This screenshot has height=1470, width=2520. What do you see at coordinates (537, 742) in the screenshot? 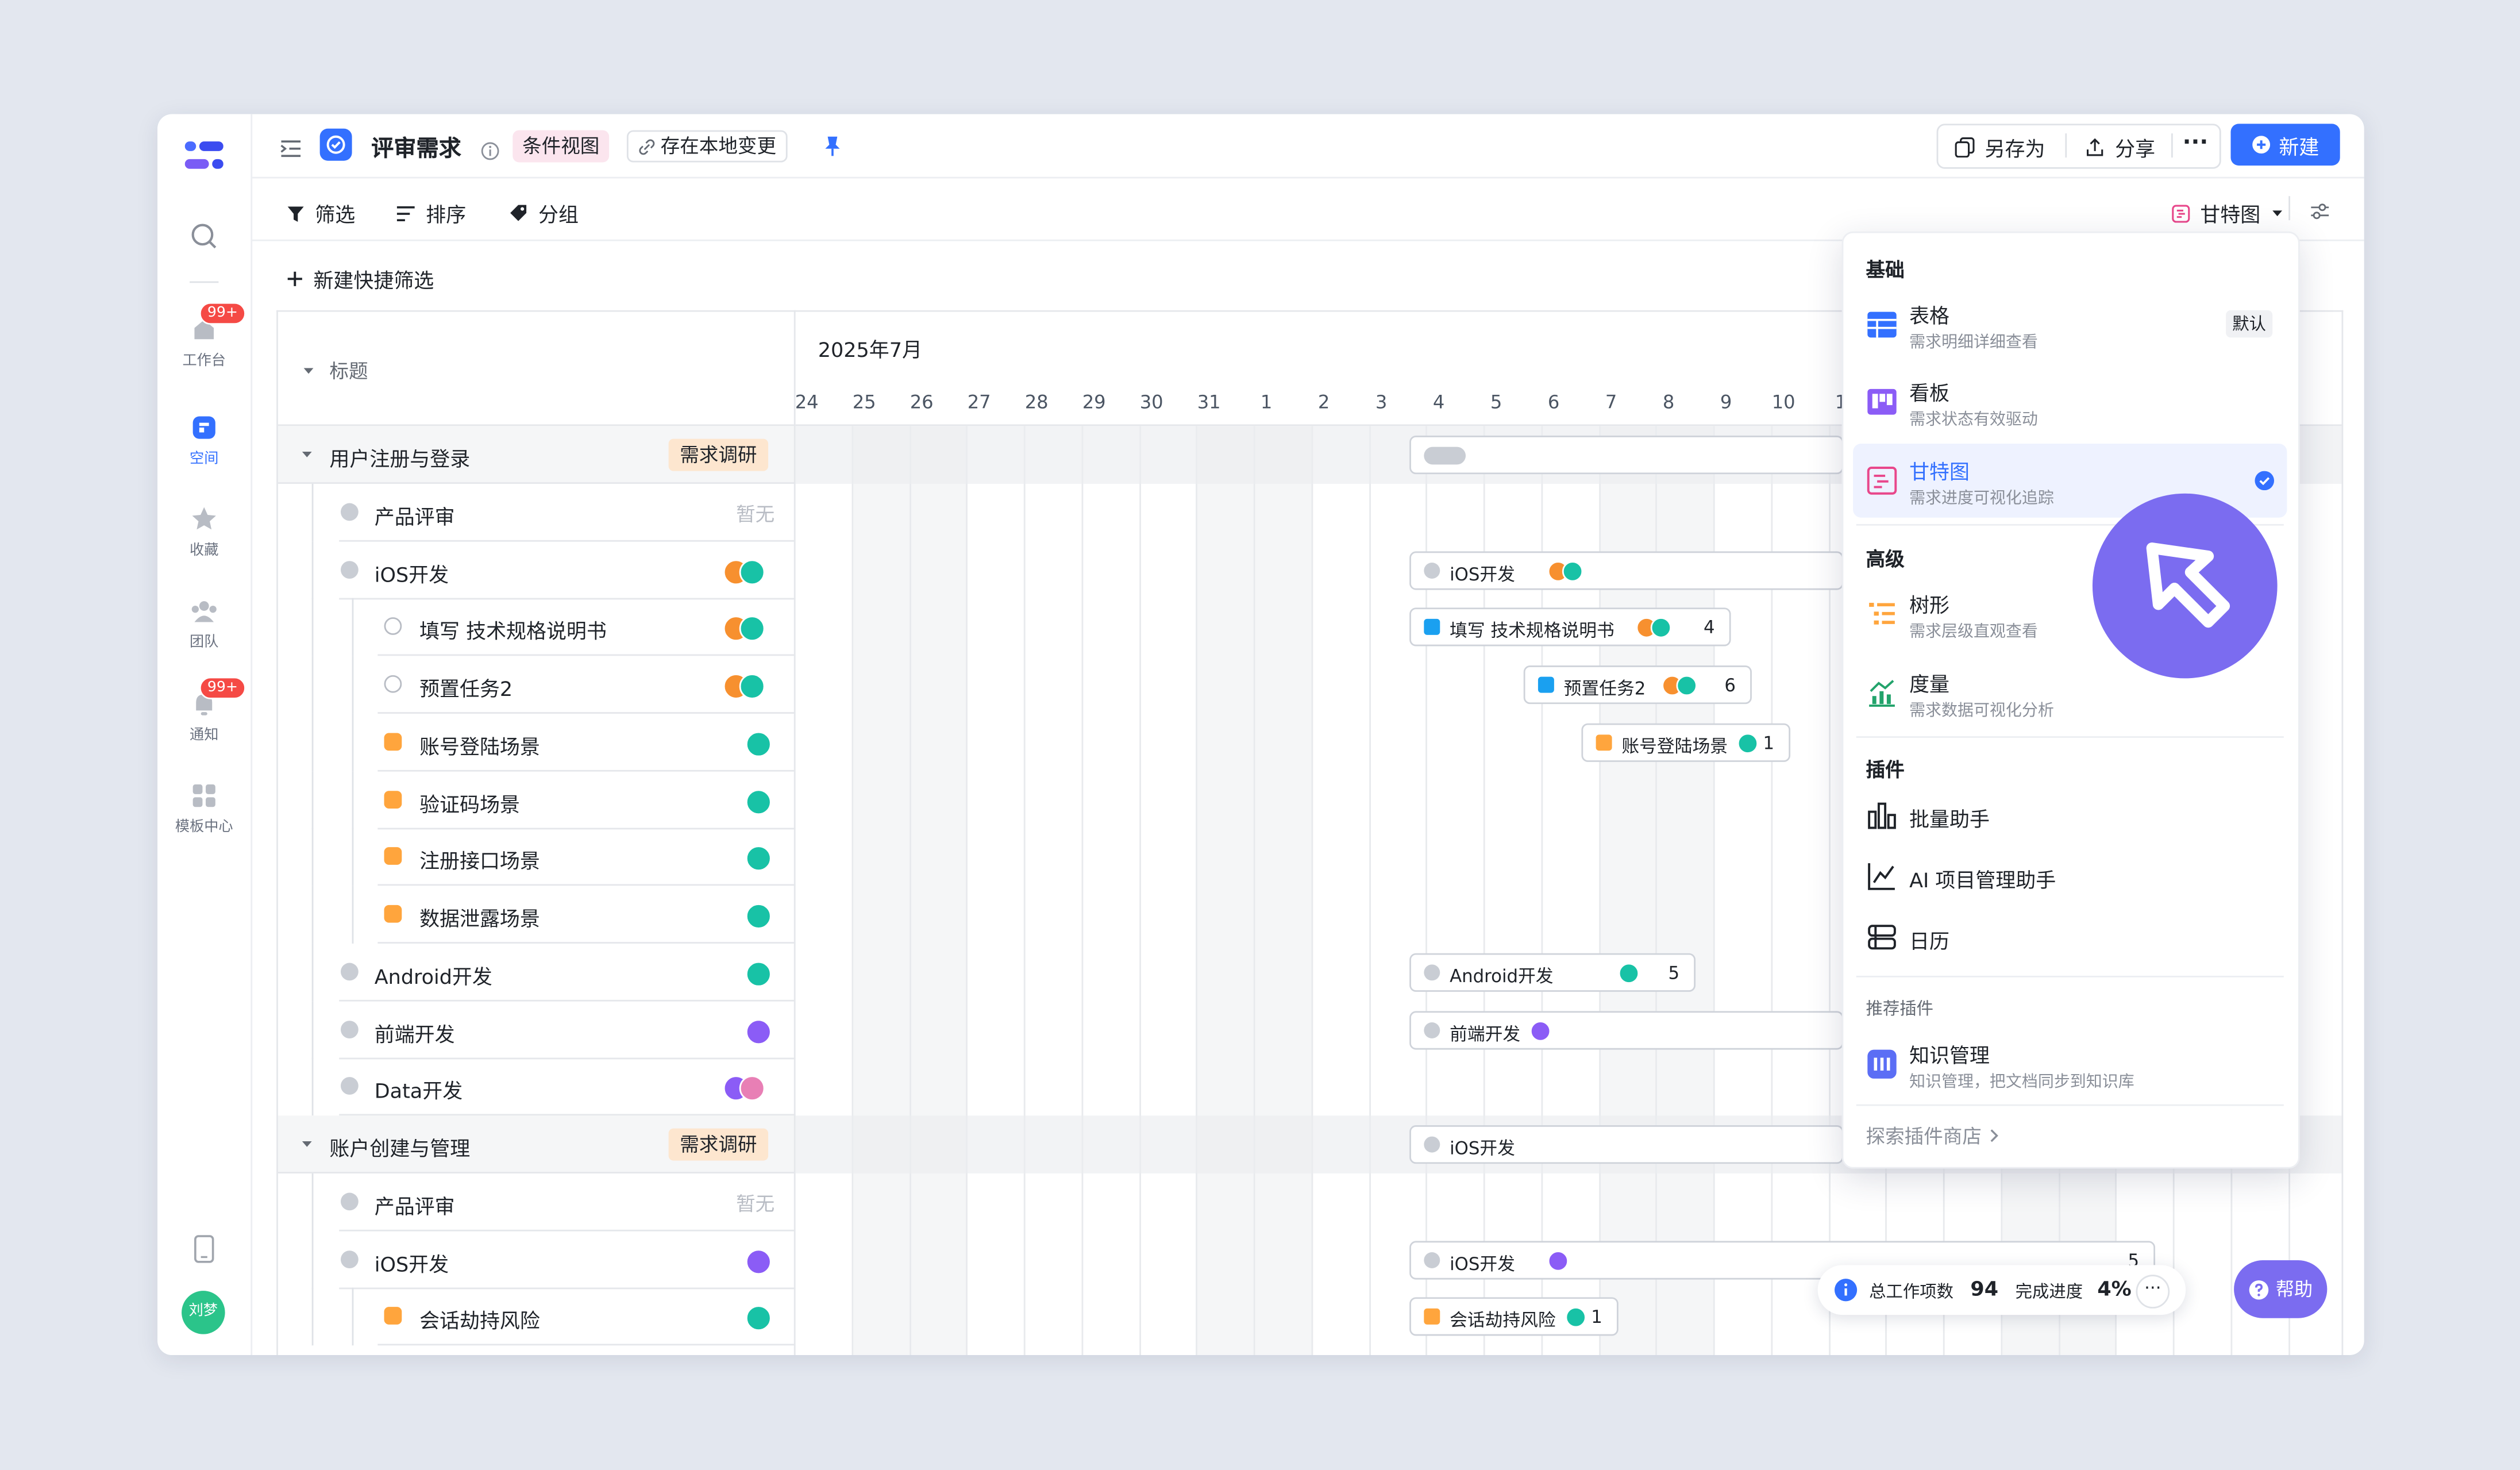
I see `table-row: 账号登陆场景` at bounding box center [537, 742].